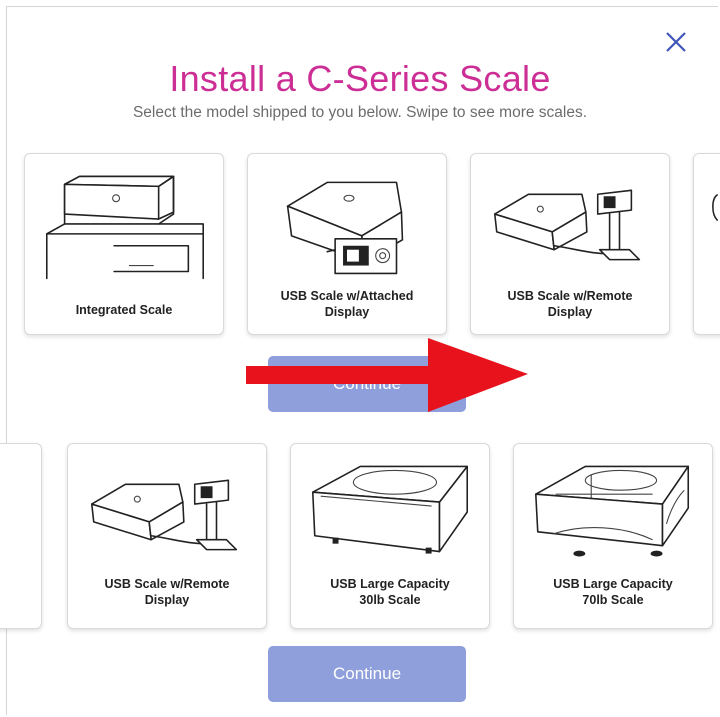 The height and width of the screenshot is (717, 720). Describe the element at coordinates (387, 375) in the screenshot. I see `red-swipe-arrow-icon` at that location.